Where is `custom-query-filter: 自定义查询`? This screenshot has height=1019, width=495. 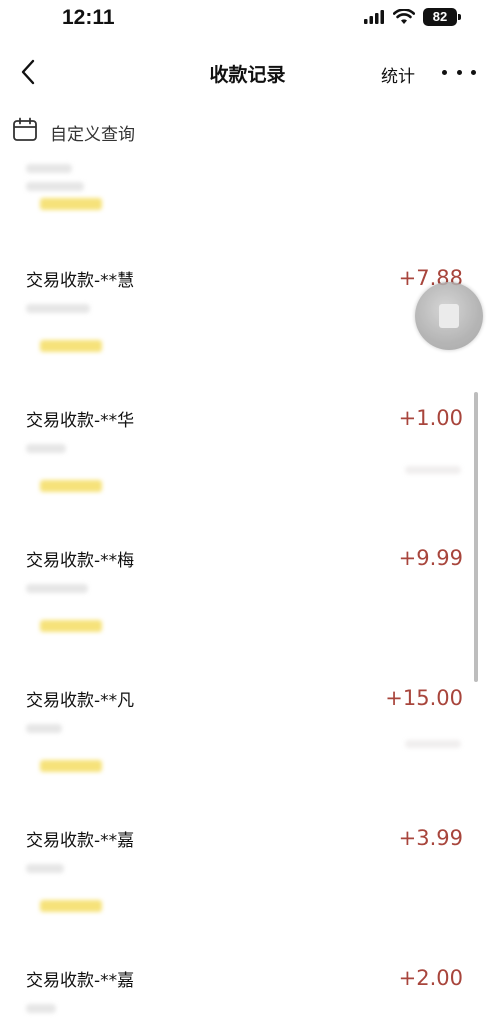 custom-query-filter: 自定义查询 is located at coordinates (73, 132).